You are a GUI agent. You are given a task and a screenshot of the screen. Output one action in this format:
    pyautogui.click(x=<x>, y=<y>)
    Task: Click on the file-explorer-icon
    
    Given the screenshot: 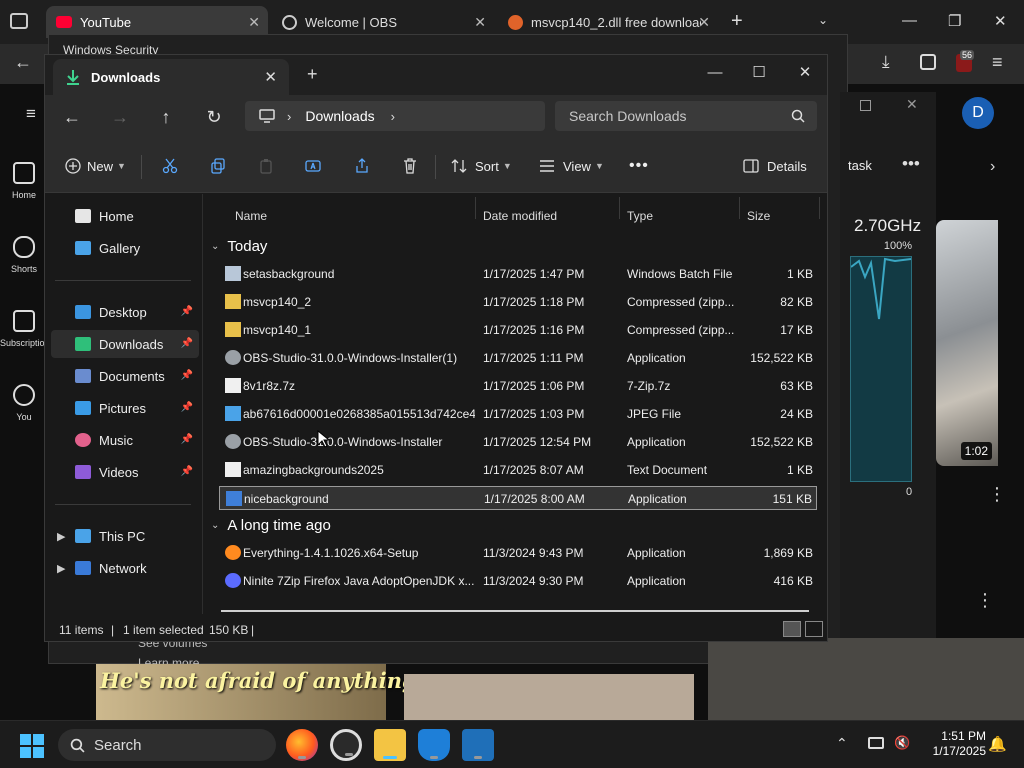 What is the action you would take?
    pyautogui.click(x=390, y=745)
    